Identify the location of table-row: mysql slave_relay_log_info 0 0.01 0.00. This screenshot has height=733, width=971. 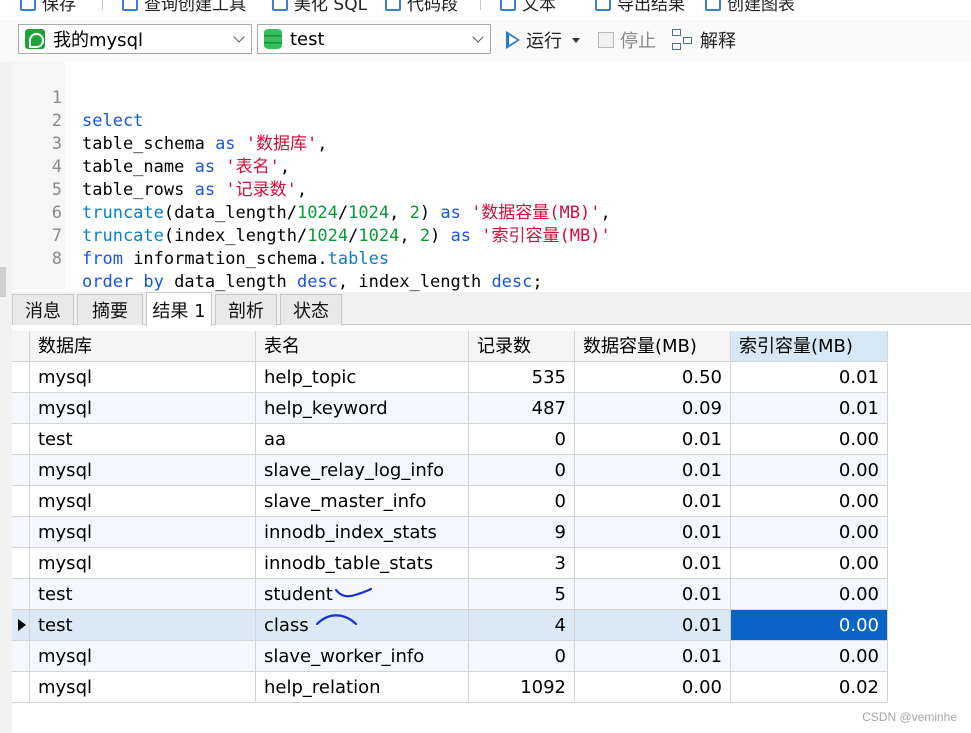
(450, 470).